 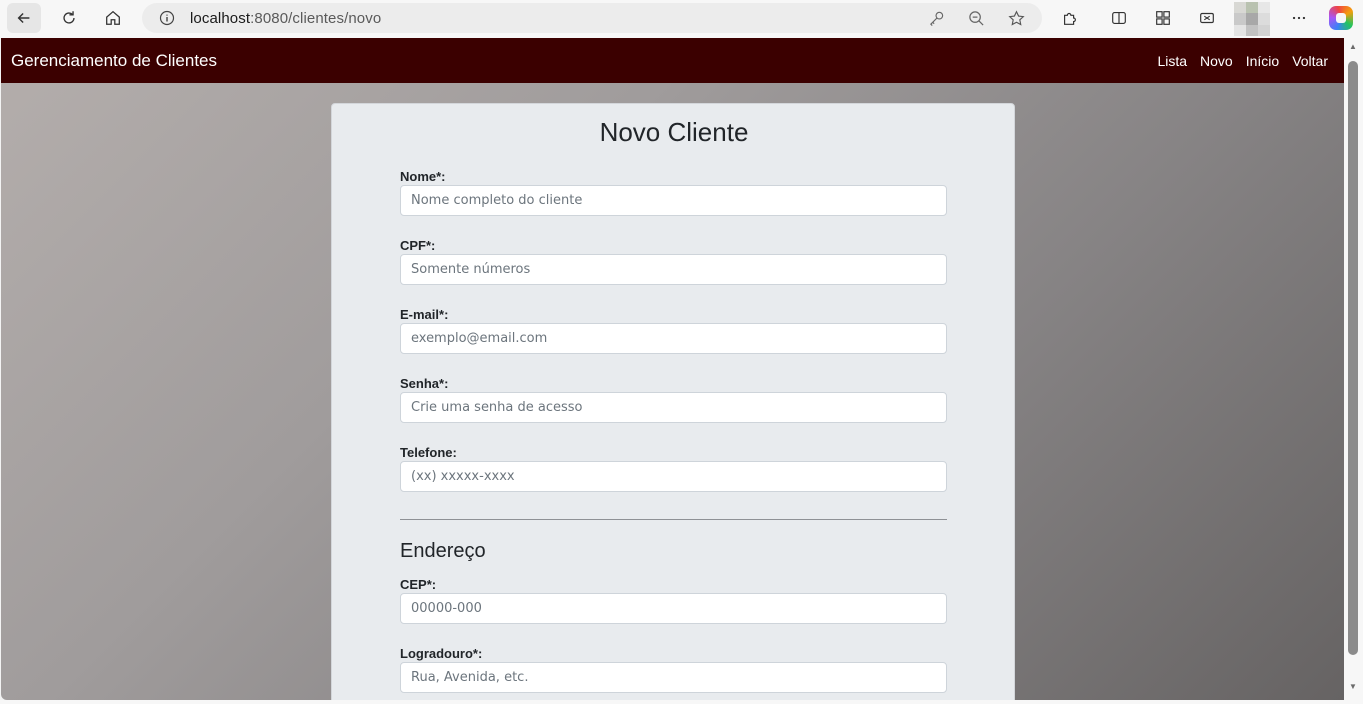 I want to click on key-icon, so click(x=936, y=18).